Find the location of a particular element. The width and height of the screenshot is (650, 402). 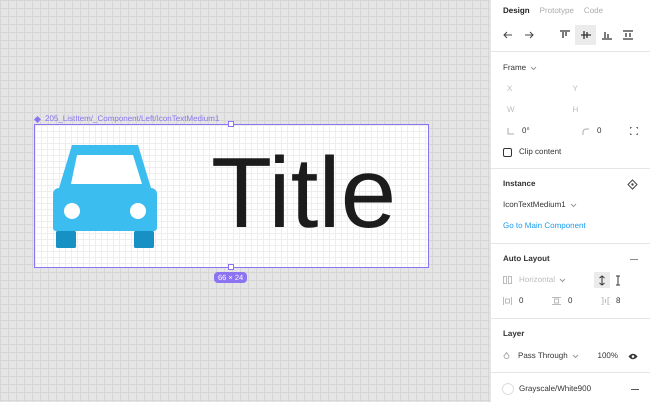

corner-radius-icon is located at coordinates (585, 131).